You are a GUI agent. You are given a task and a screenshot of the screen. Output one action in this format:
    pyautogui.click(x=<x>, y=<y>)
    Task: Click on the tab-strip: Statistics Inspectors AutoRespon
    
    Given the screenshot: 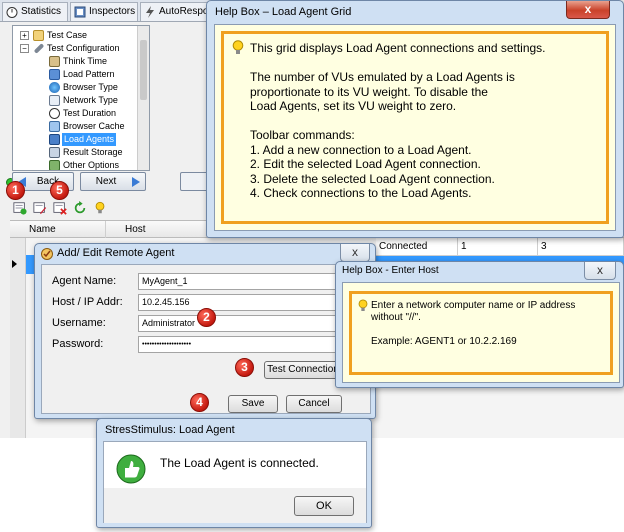 What is the action you would take?
    pyautogui.click(x=106, y=11)
    